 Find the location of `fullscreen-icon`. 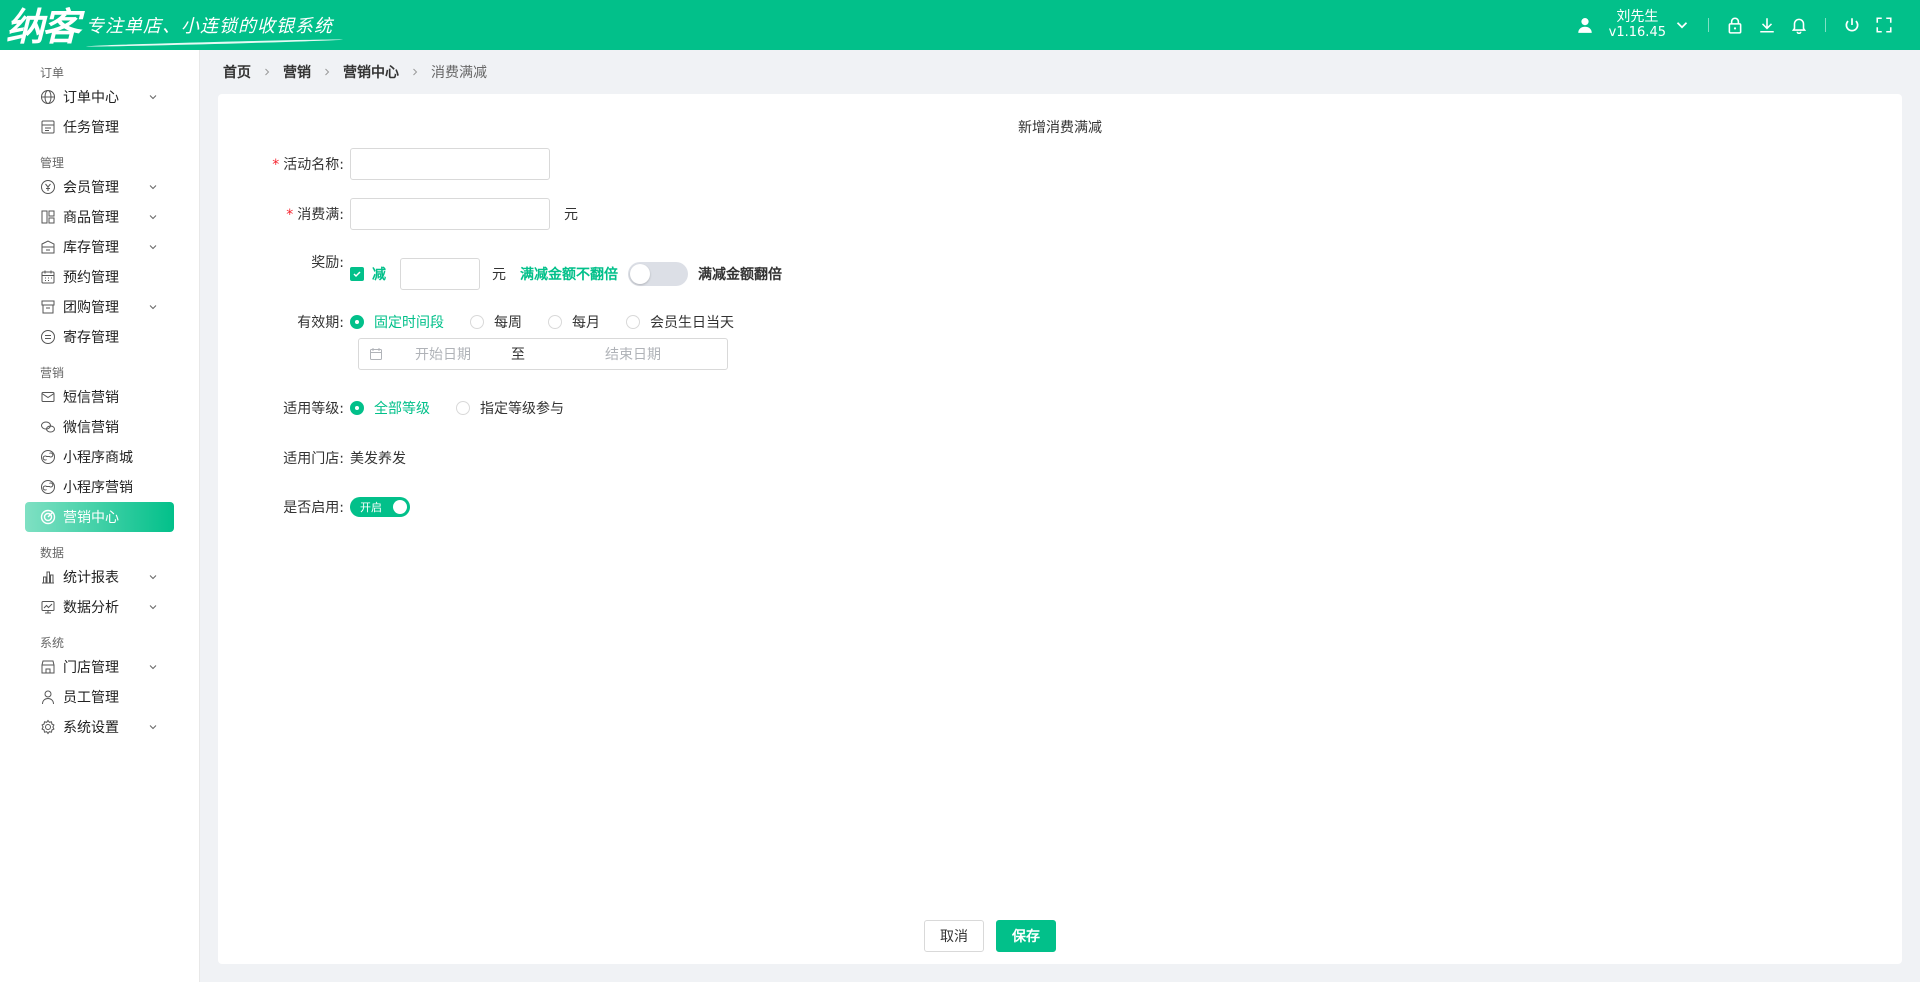

fullscreen-icon is located at coordinates (1884, 25).